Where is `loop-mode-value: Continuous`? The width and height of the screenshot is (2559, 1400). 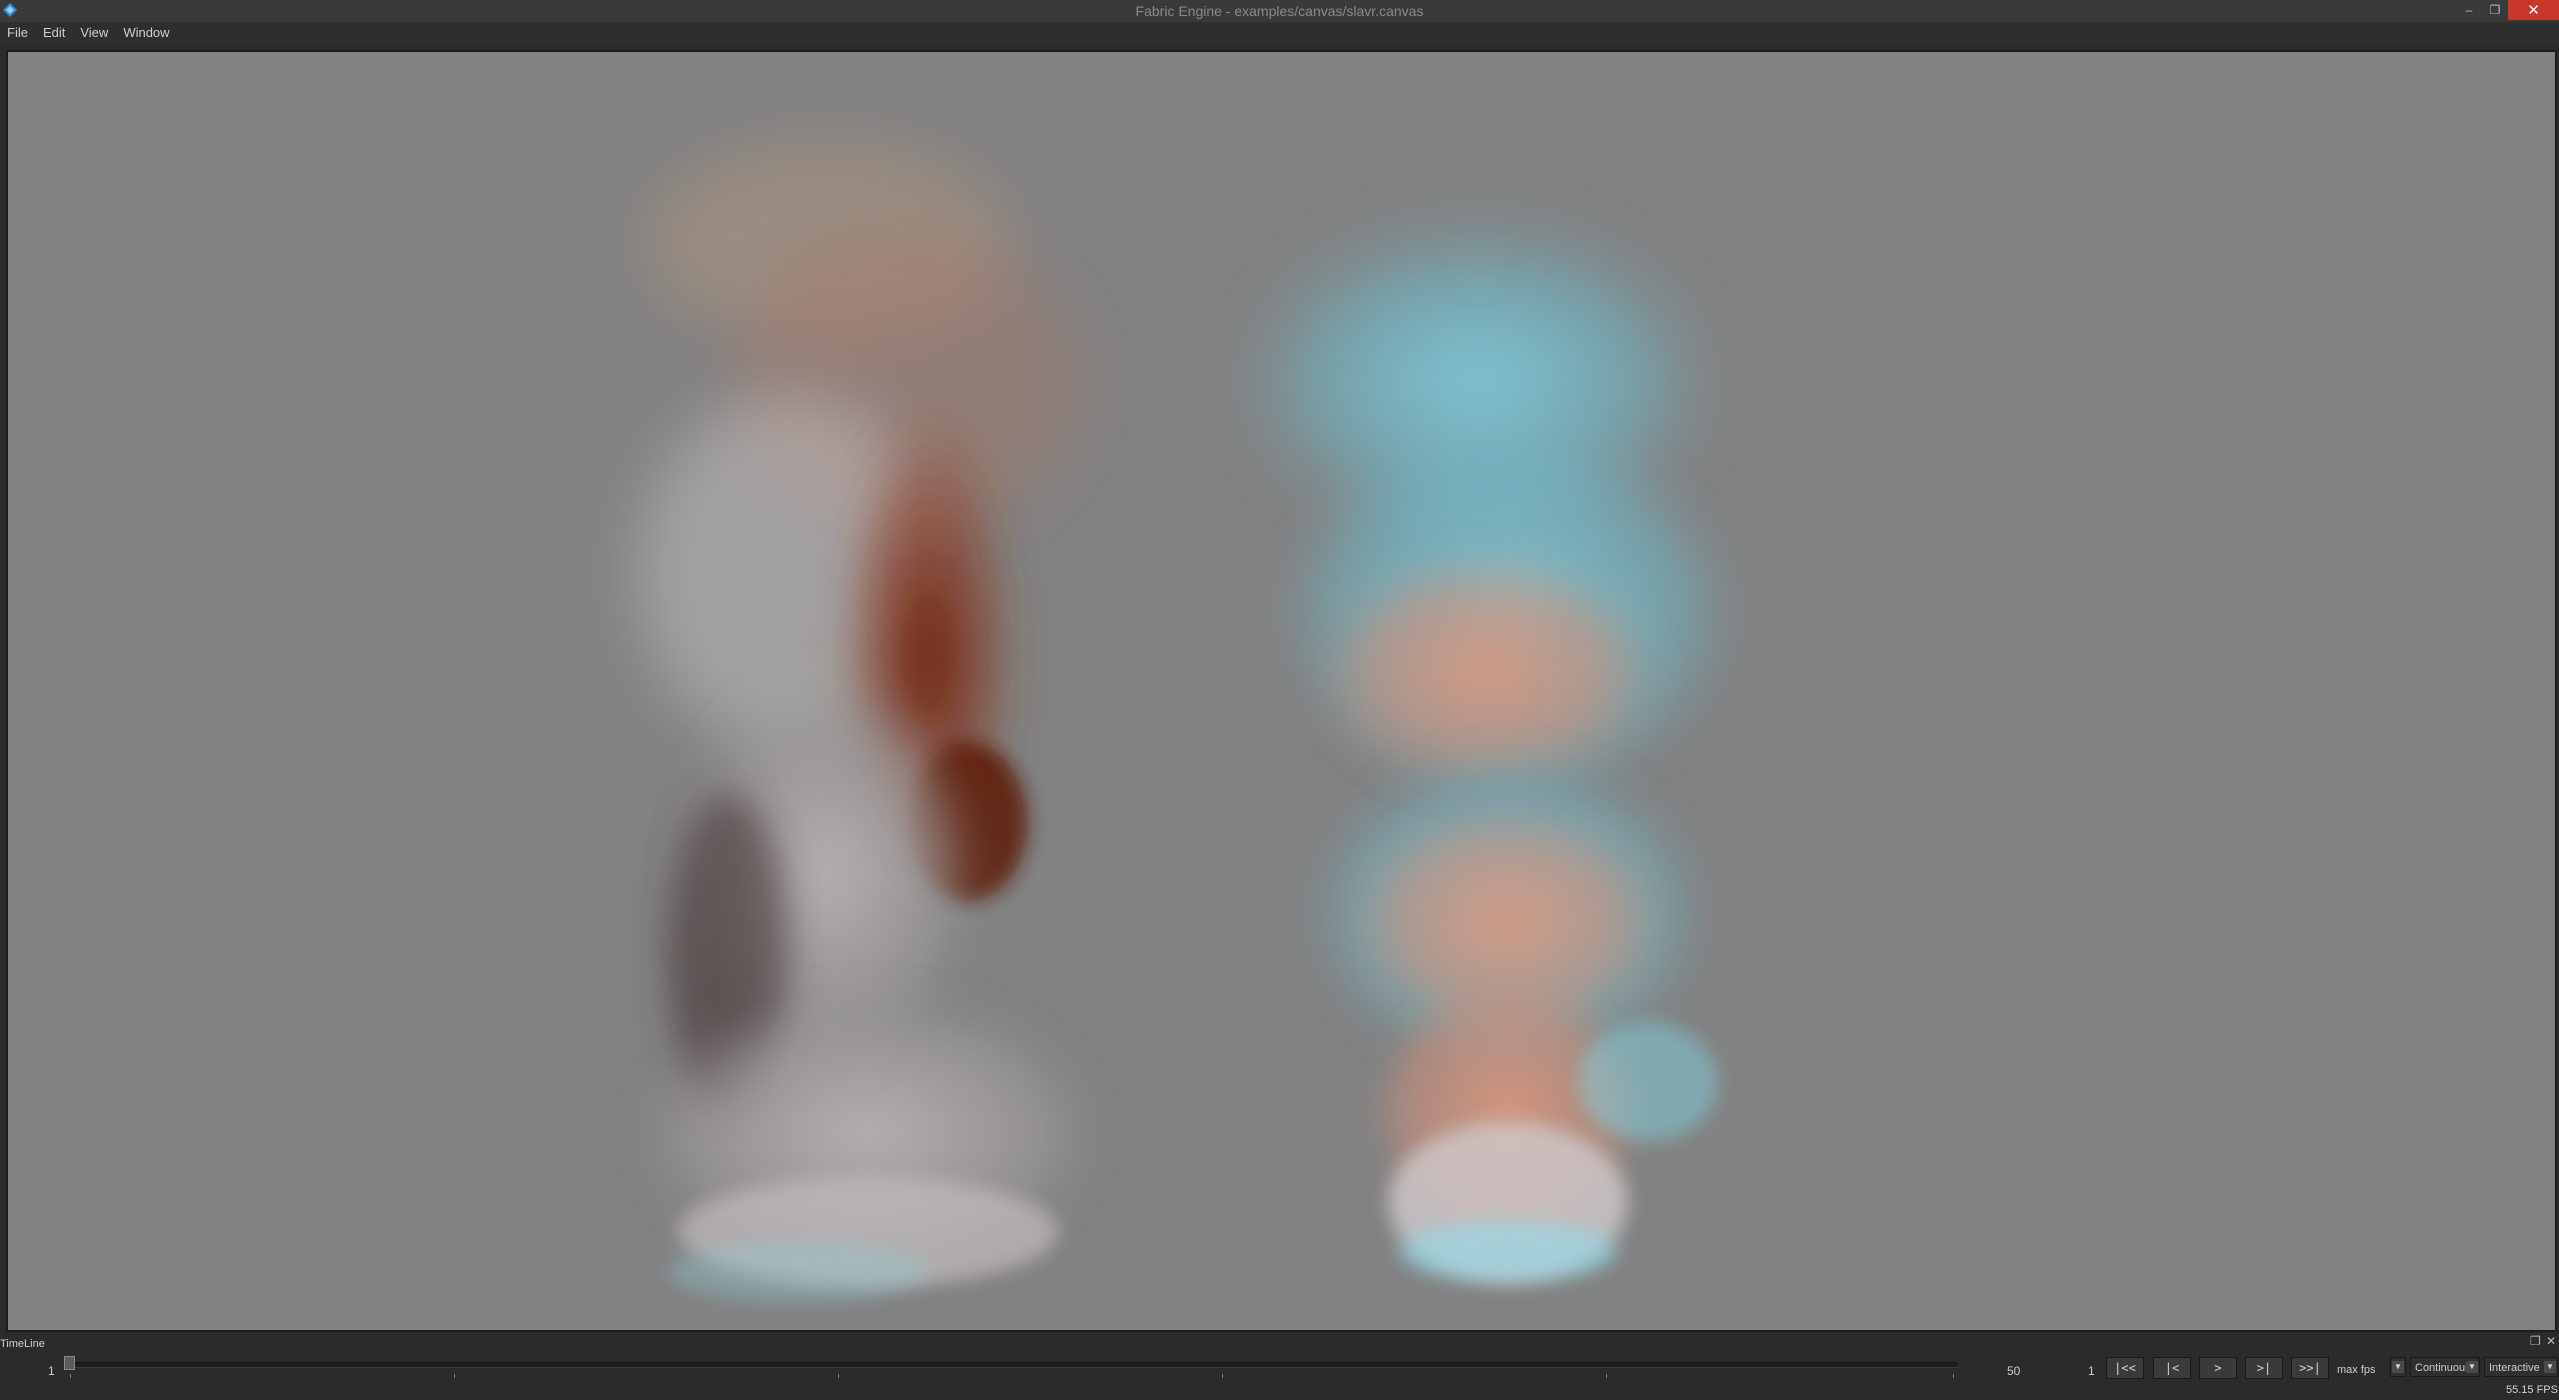 loop-mode-value: Continuous is located at coordinates (2443, 1368).